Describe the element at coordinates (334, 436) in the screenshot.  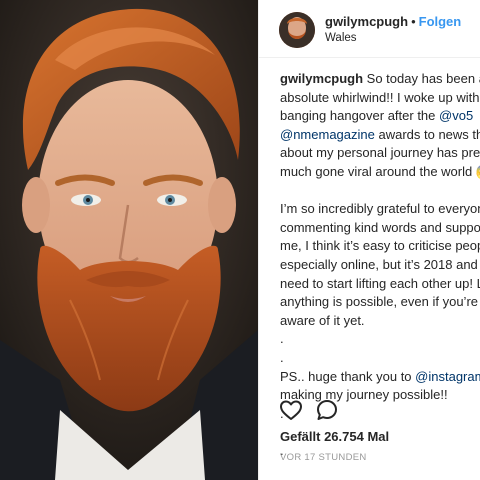
I see `like-count: Gefällt 26.754 Mal` at that location.